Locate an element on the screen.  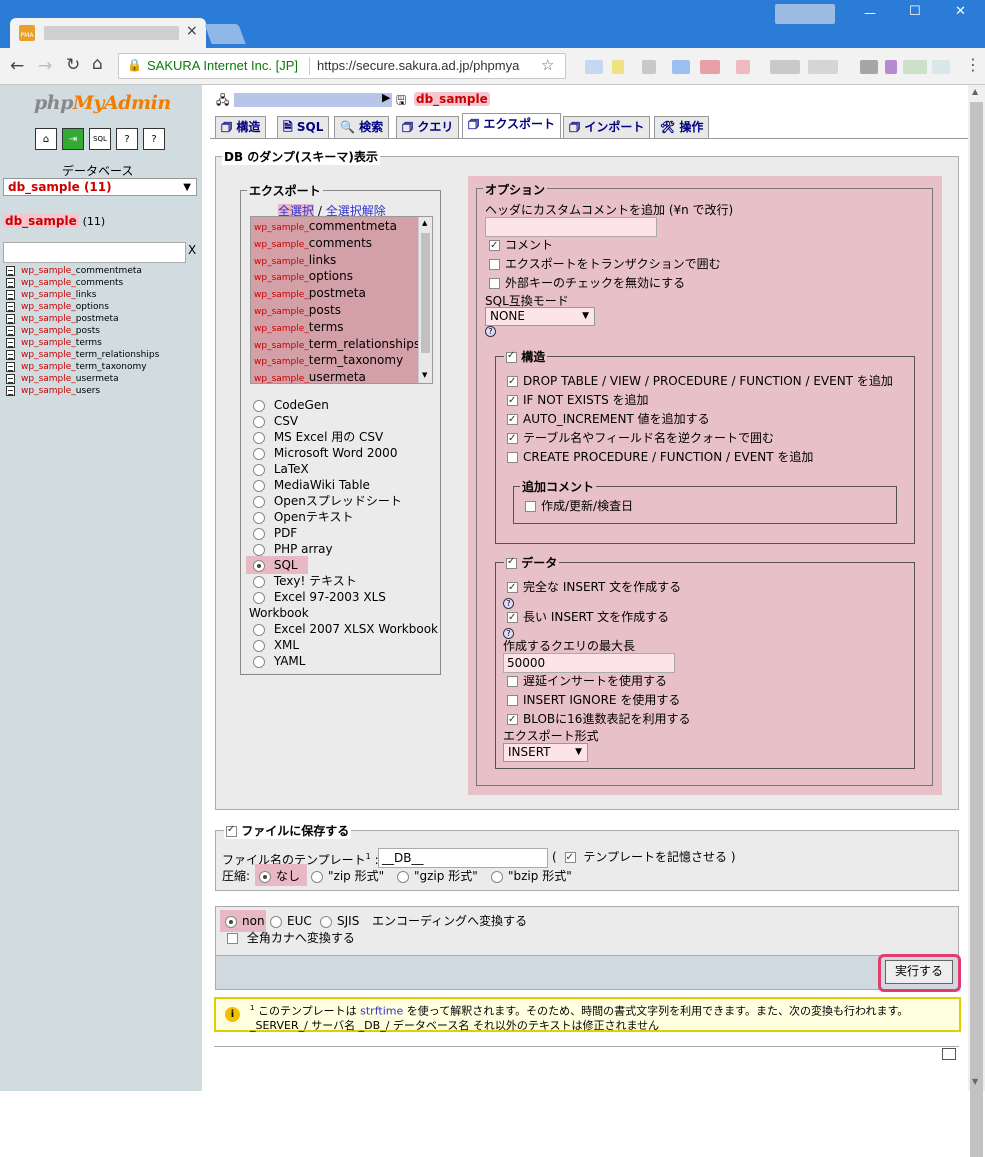
tab-sql: 🗎 SQL is located at coordinates (303, 127).